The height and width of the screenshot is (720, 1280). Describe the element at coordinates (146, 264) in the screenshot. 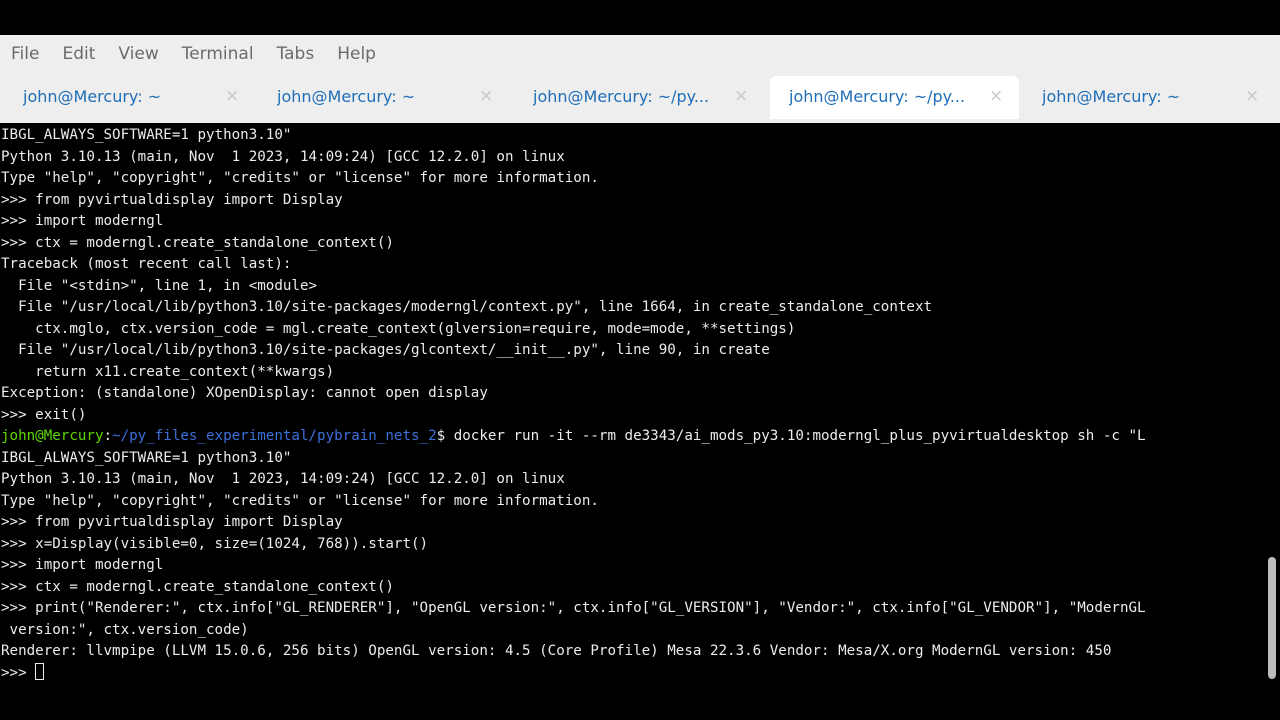

I see `terminal-line: Traceback (most recent call last):` at that location.